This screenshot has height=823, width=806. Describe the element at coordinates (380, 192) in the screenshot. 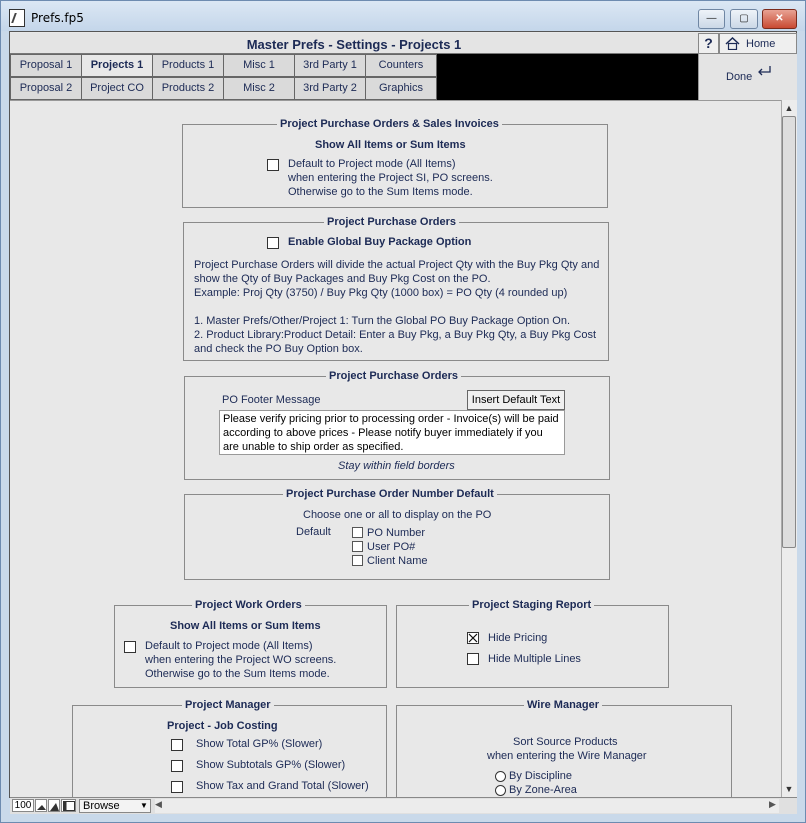

I see `po-si-checkbox-desc-2: Otherwise go to the Sum Items mode.` at that location.